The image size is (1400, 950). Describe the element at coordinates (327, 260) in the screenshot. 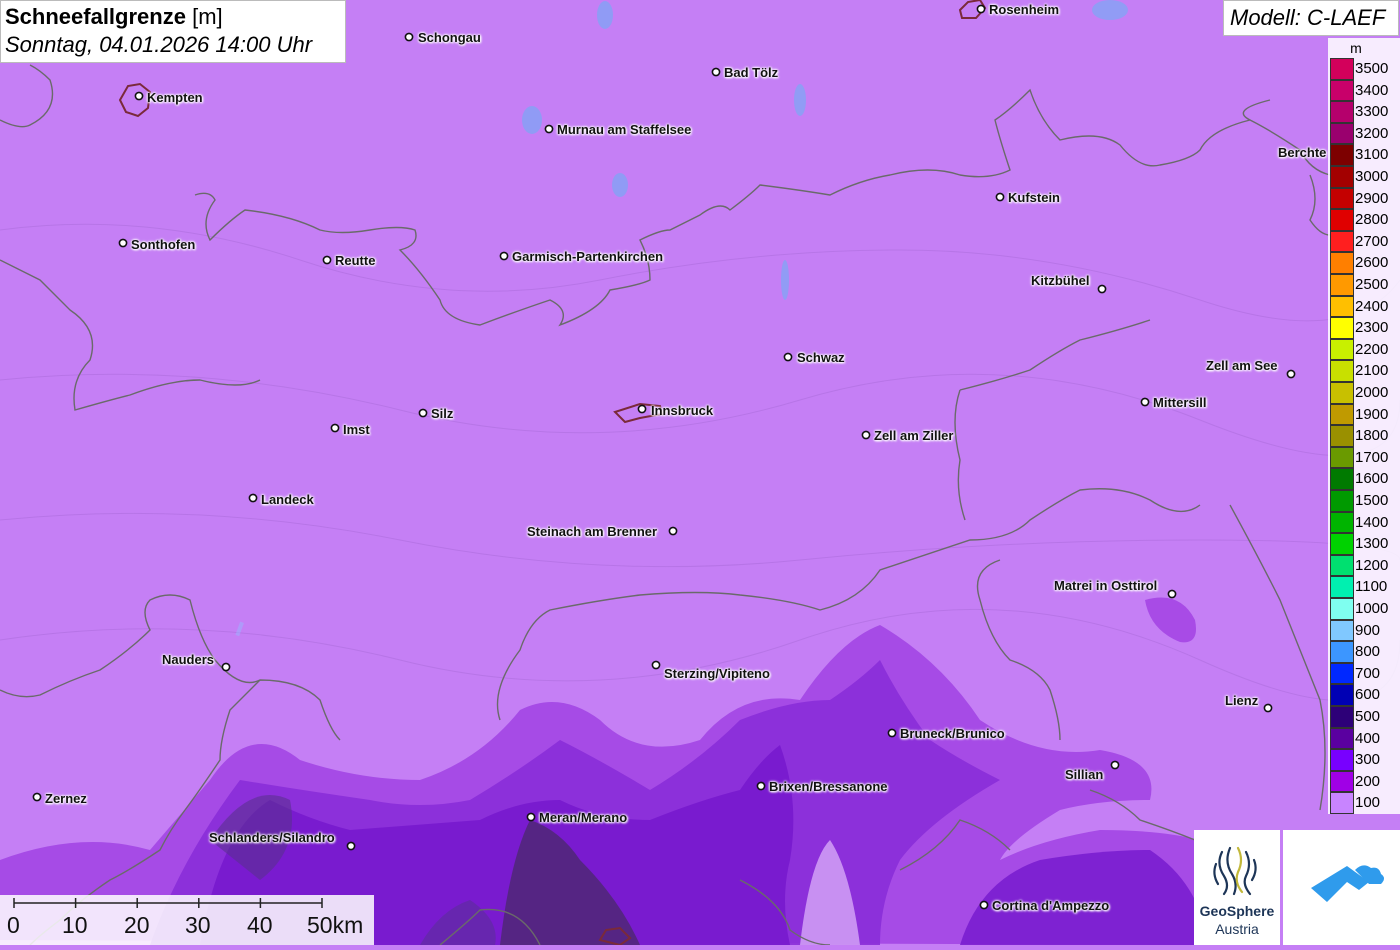

I see `city-marker-reutte` at that location.